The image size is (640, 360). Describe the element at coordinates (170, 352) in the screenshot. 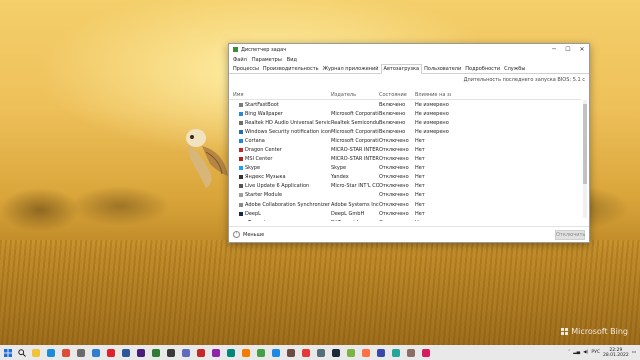

I see `calculator-icon` at that location.